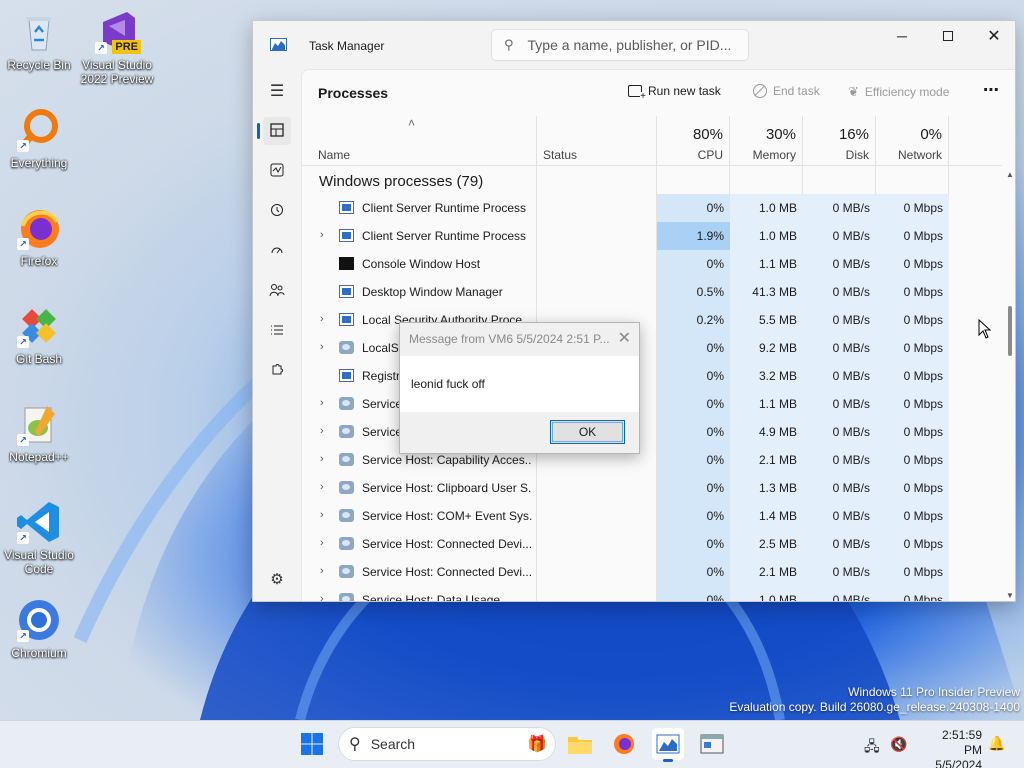 This screenshot has height=768, width=1024. I want to click on status-header-label: Status, so click(560, 155).